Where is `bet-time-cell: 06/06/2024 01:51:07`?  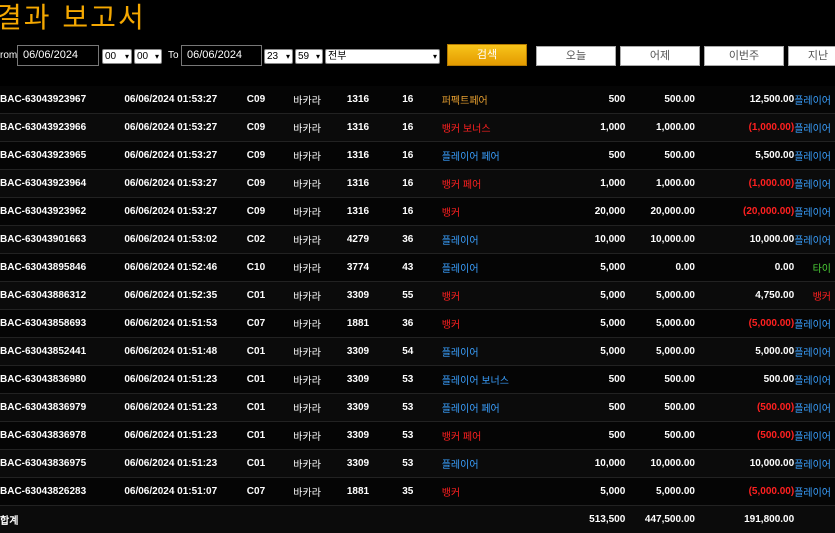
bet-time-cell: 06/06/2024 01:51:07 is located at coordinates (185, 492).